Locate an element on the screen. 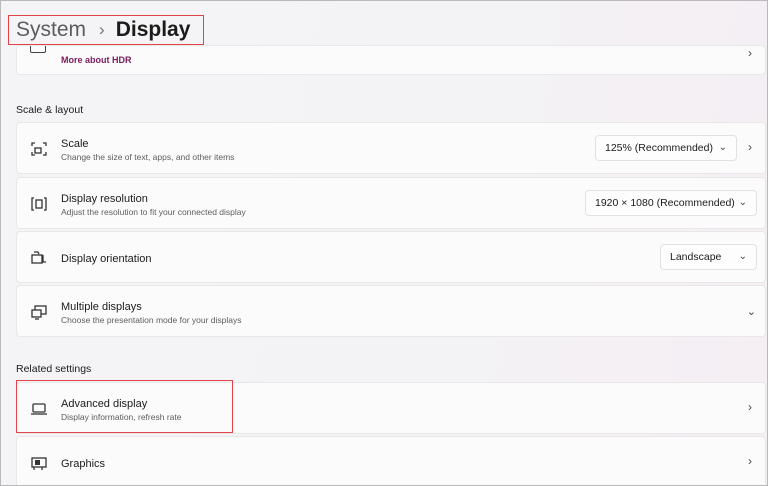  more-about-hdr-link: More about HDR is located at coordinates (96, 60).